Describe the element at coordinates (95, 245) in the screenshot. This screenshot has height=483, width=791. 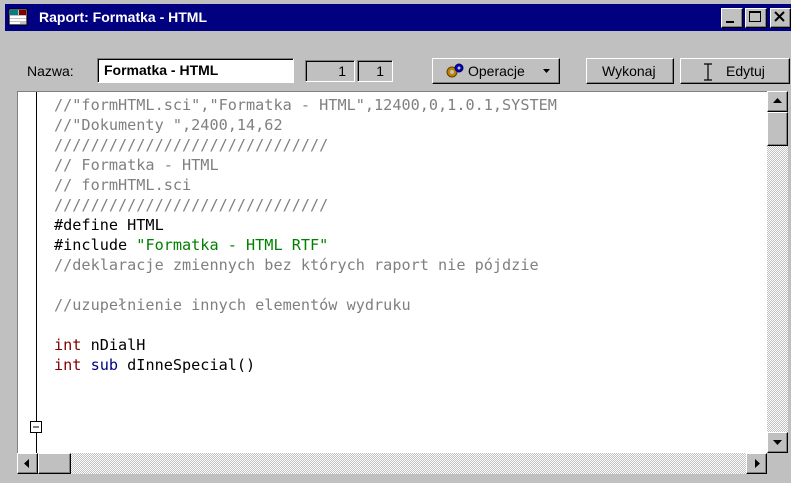
I see `code-directive: #include` at that location.